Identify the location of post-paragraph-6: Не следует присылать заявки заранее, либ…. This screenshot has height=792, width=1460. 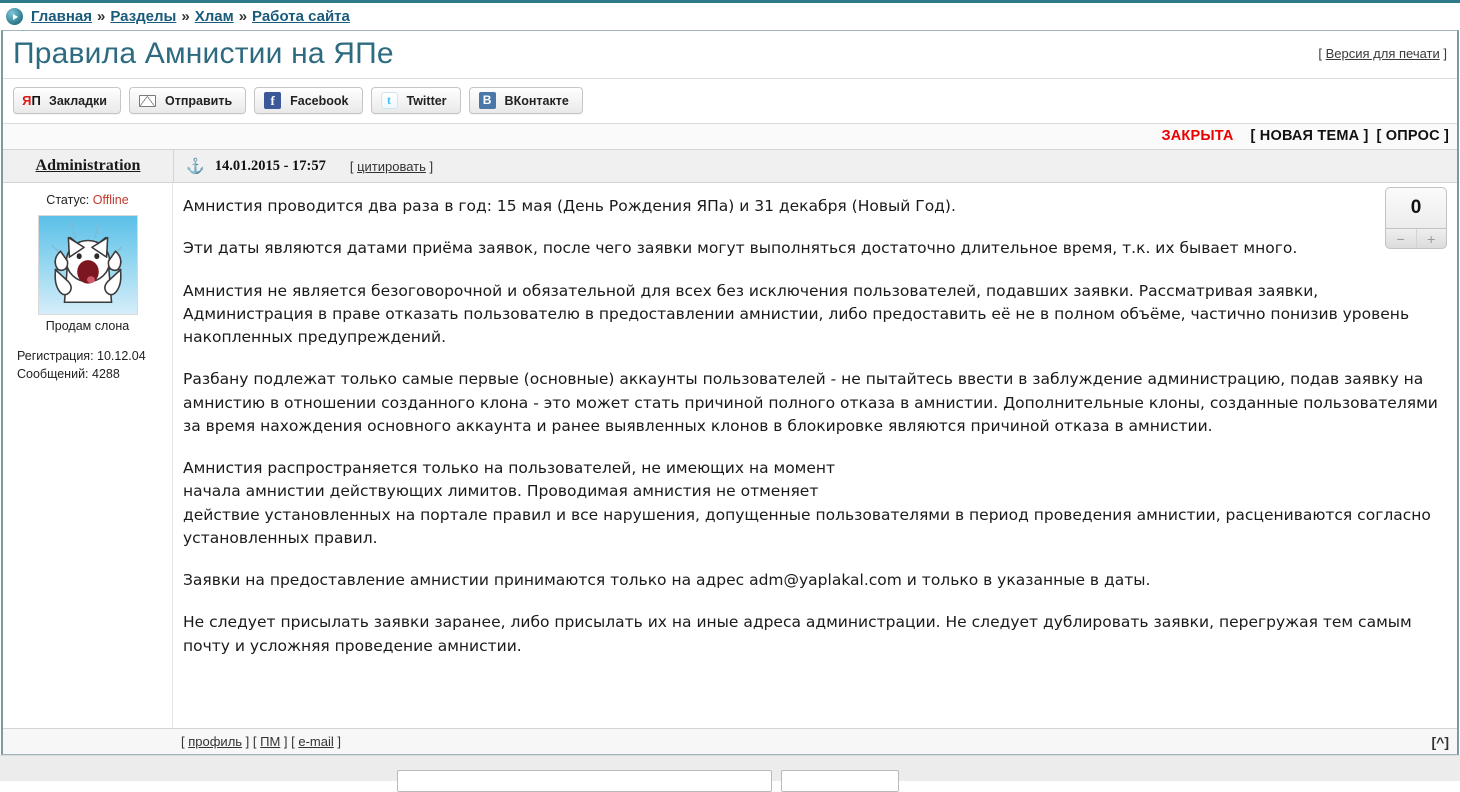
(797, 634).